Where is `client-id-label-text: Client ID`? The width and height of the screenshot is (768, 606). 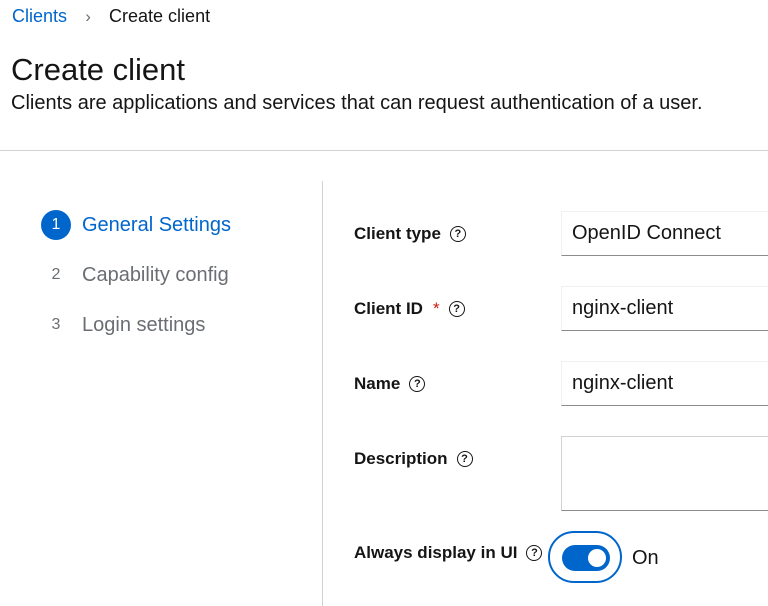
client-id-label-text: Client ID is located at coordinates (388, 308).